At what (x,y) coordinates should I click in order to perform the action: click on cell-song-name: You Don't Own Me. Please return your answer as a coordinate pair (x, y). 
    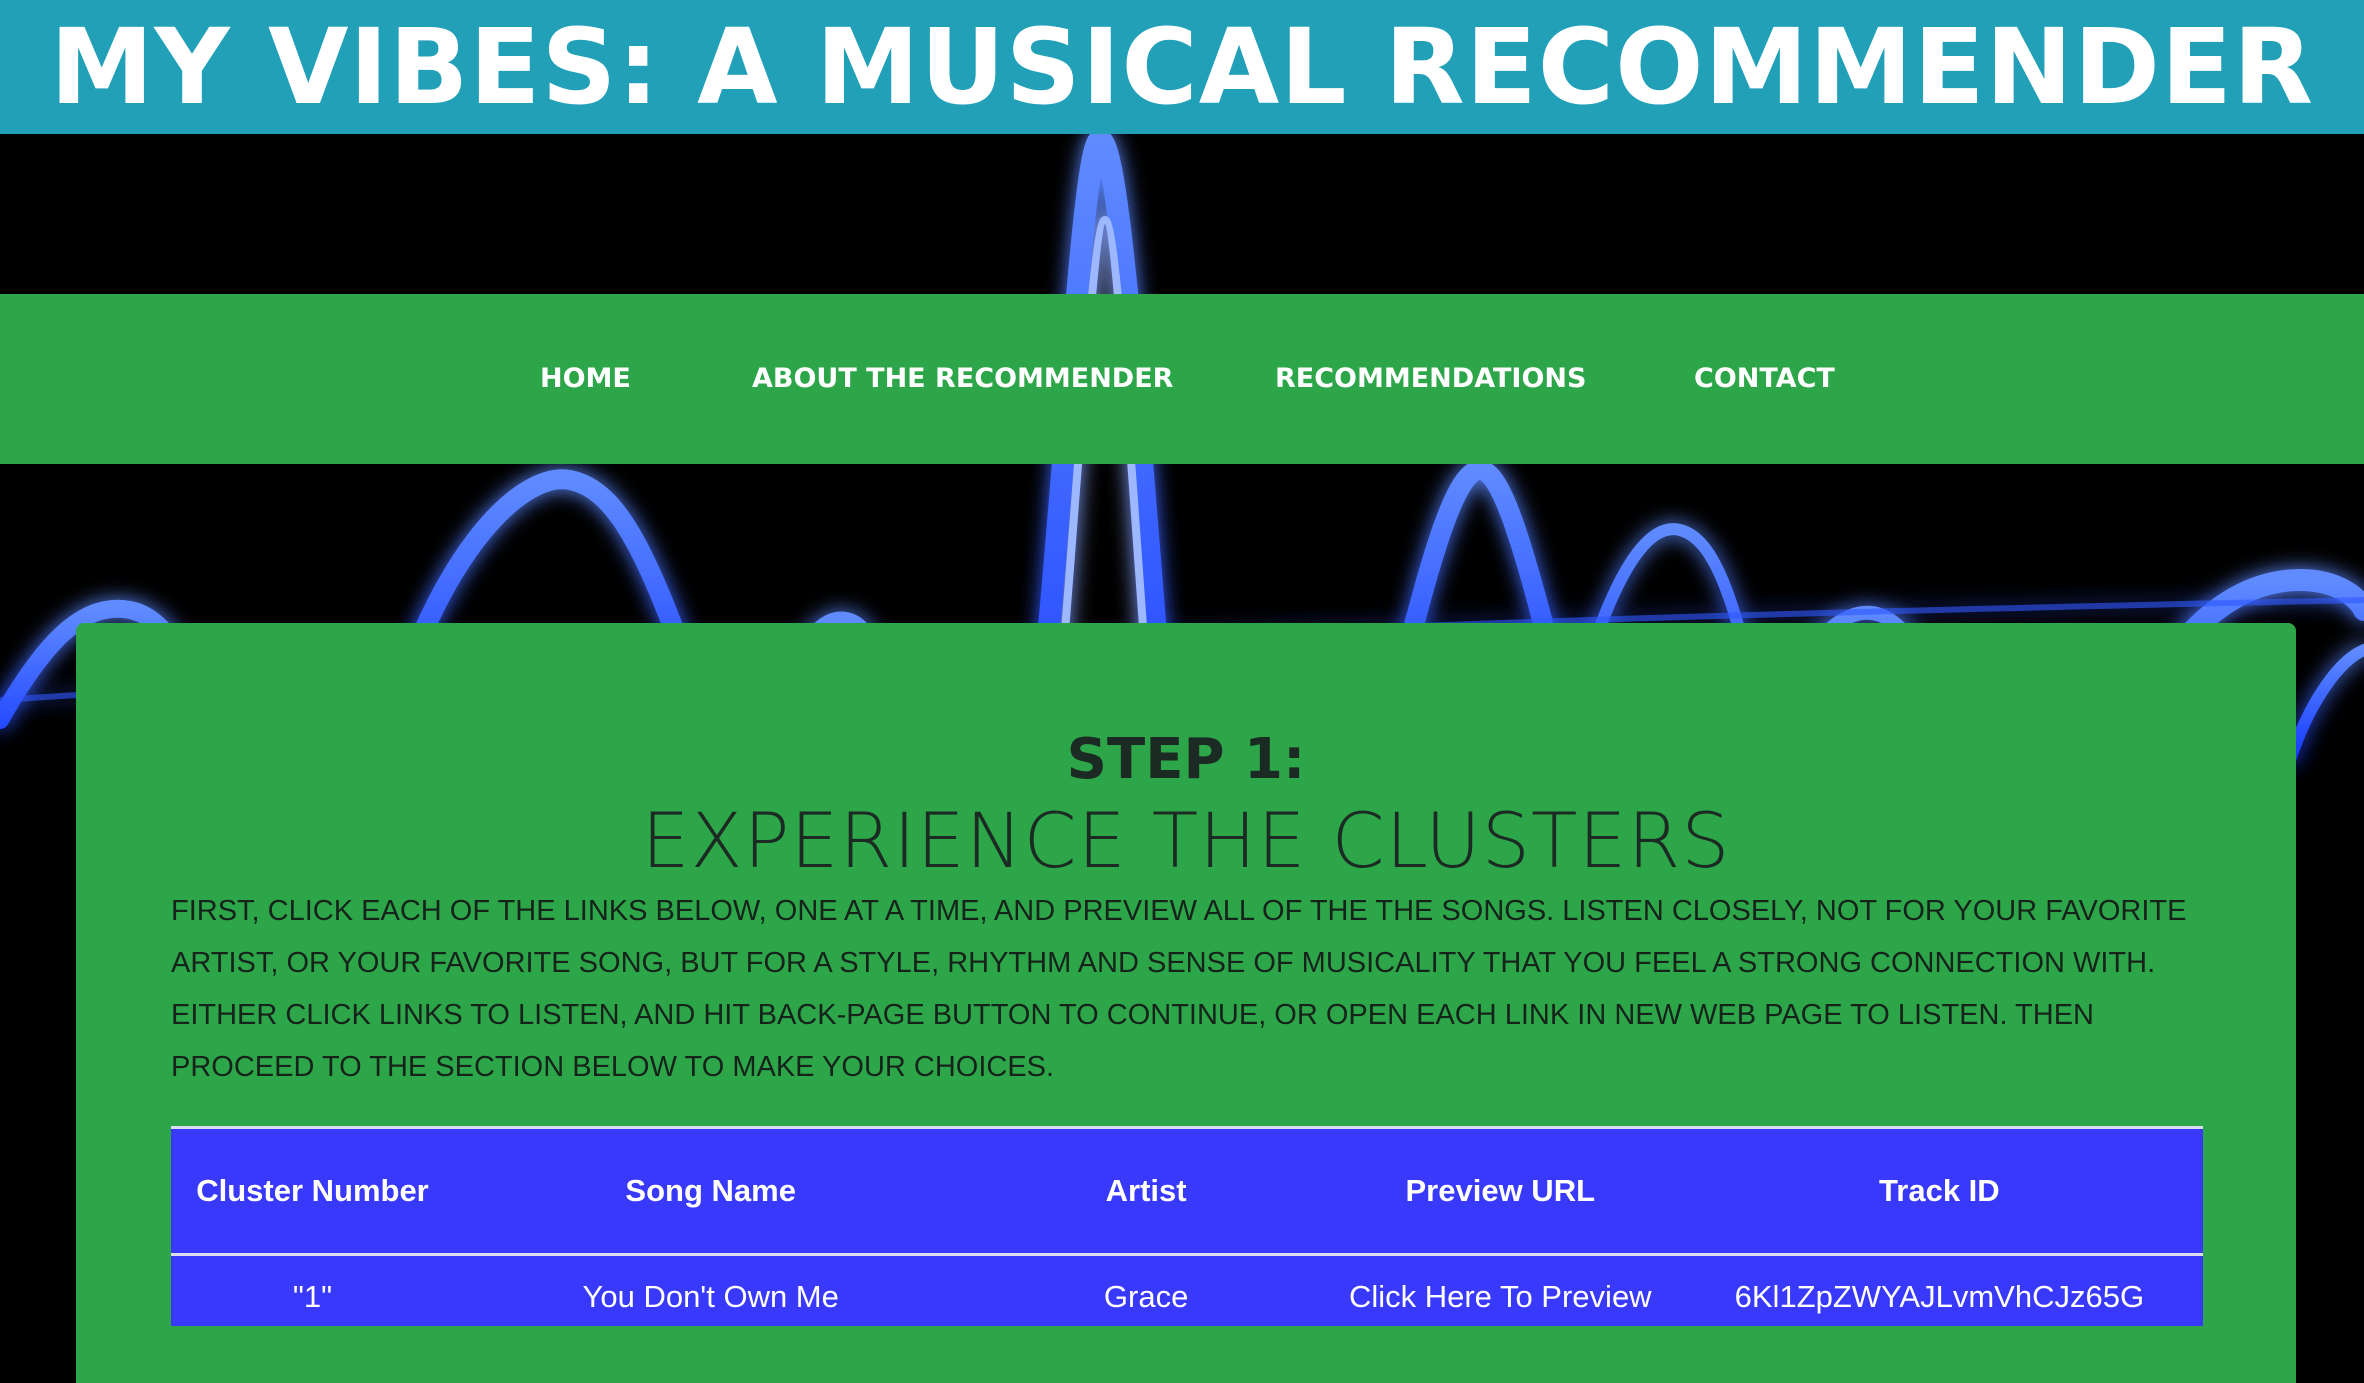
    Looking at the image, I should click on (710, 1296).